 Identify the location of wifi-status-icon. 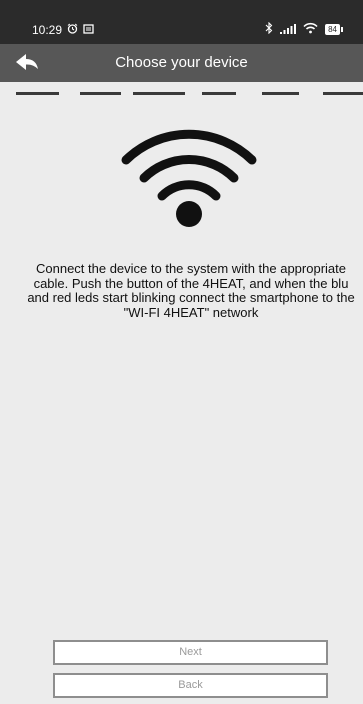
(310, 29).